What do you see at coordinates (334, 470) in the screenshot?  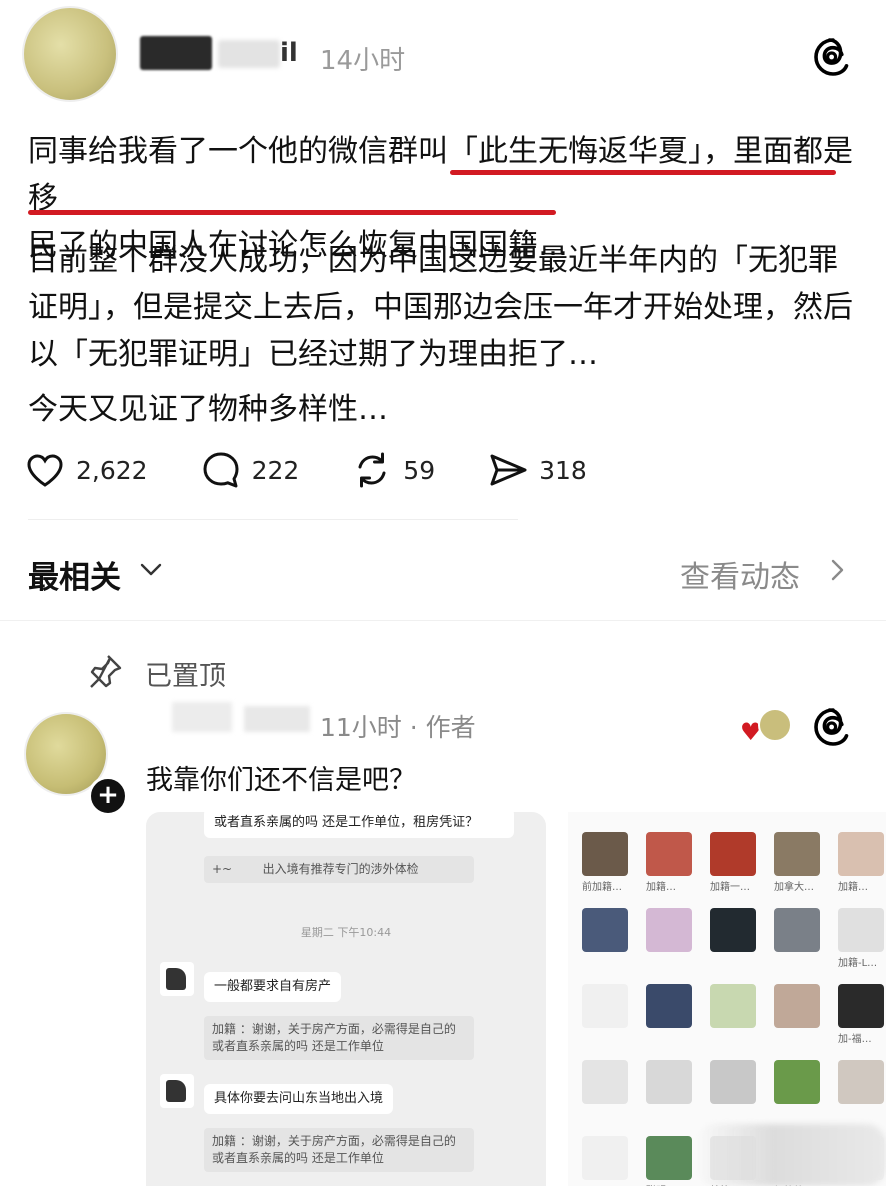 I see `action-bar: 2,622 222 59 318` at bounding box center [334, 470].